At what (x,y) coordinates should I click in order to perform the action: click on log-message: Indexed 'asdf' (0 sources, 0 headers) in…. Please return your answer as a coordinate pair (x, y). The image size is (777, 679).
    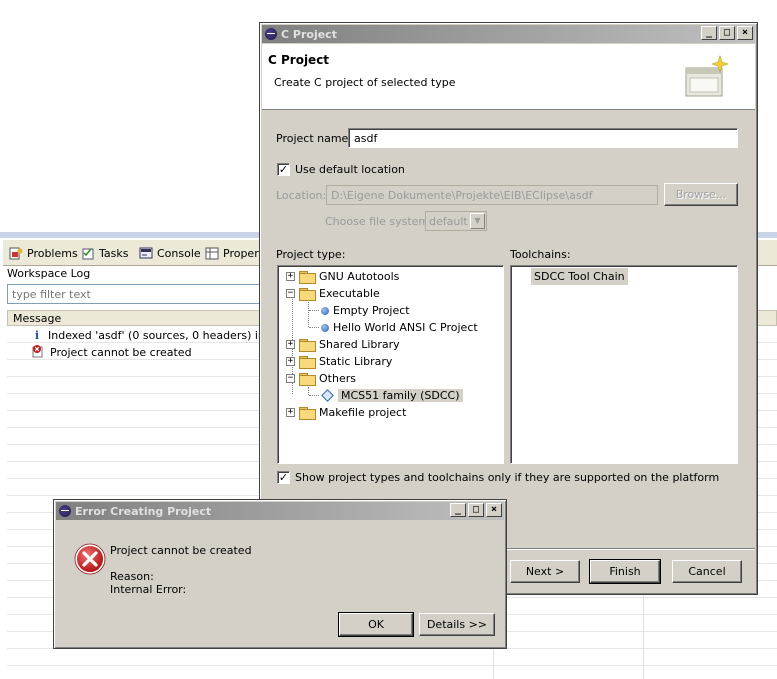
    Looking at the image, I should click on (167, 335).